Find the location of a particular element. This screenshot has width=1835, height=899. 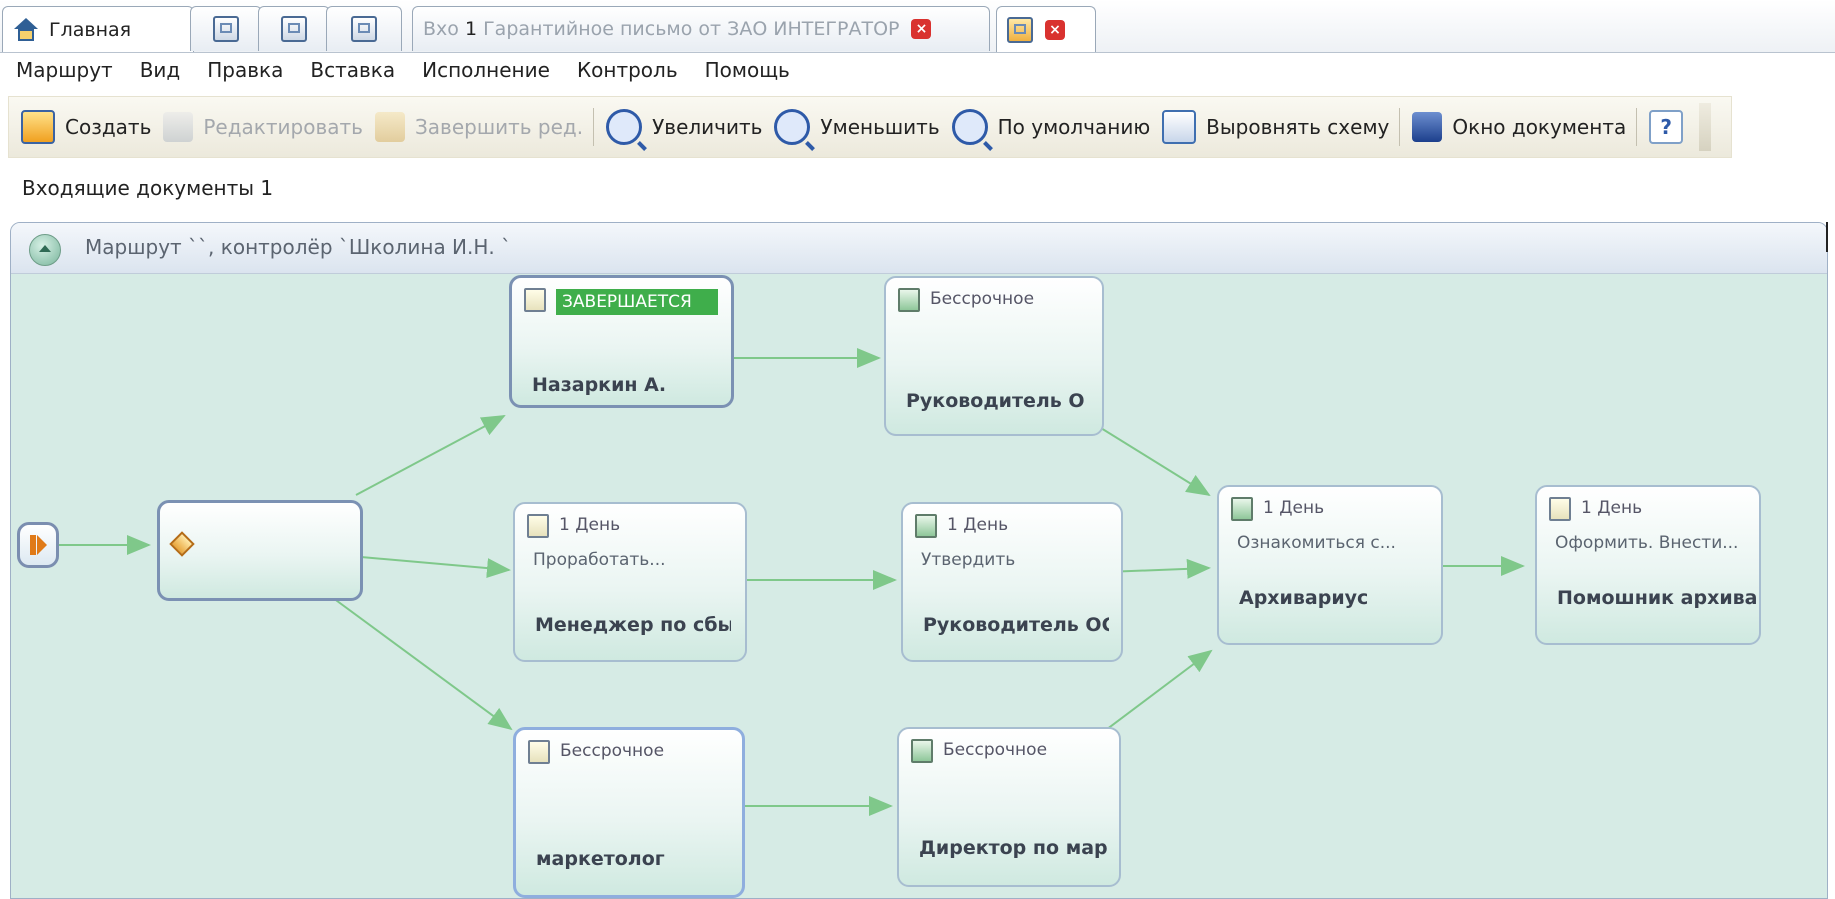

preview-icon is located at coordinates (294, 29).